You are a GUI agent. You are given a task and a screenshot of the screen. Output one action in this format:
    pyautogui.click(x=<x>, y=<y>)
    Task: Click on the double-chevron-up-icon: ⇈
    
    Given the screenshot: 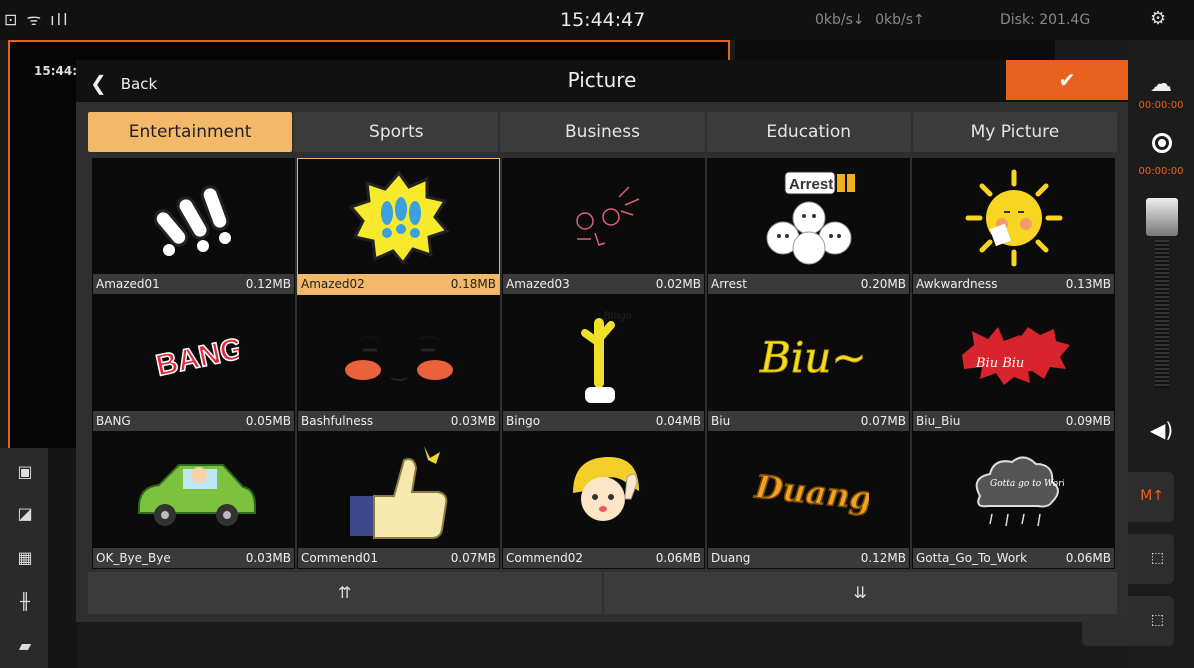 What is the action you would take?
    pyautogui.click(x=345, y=592)
    